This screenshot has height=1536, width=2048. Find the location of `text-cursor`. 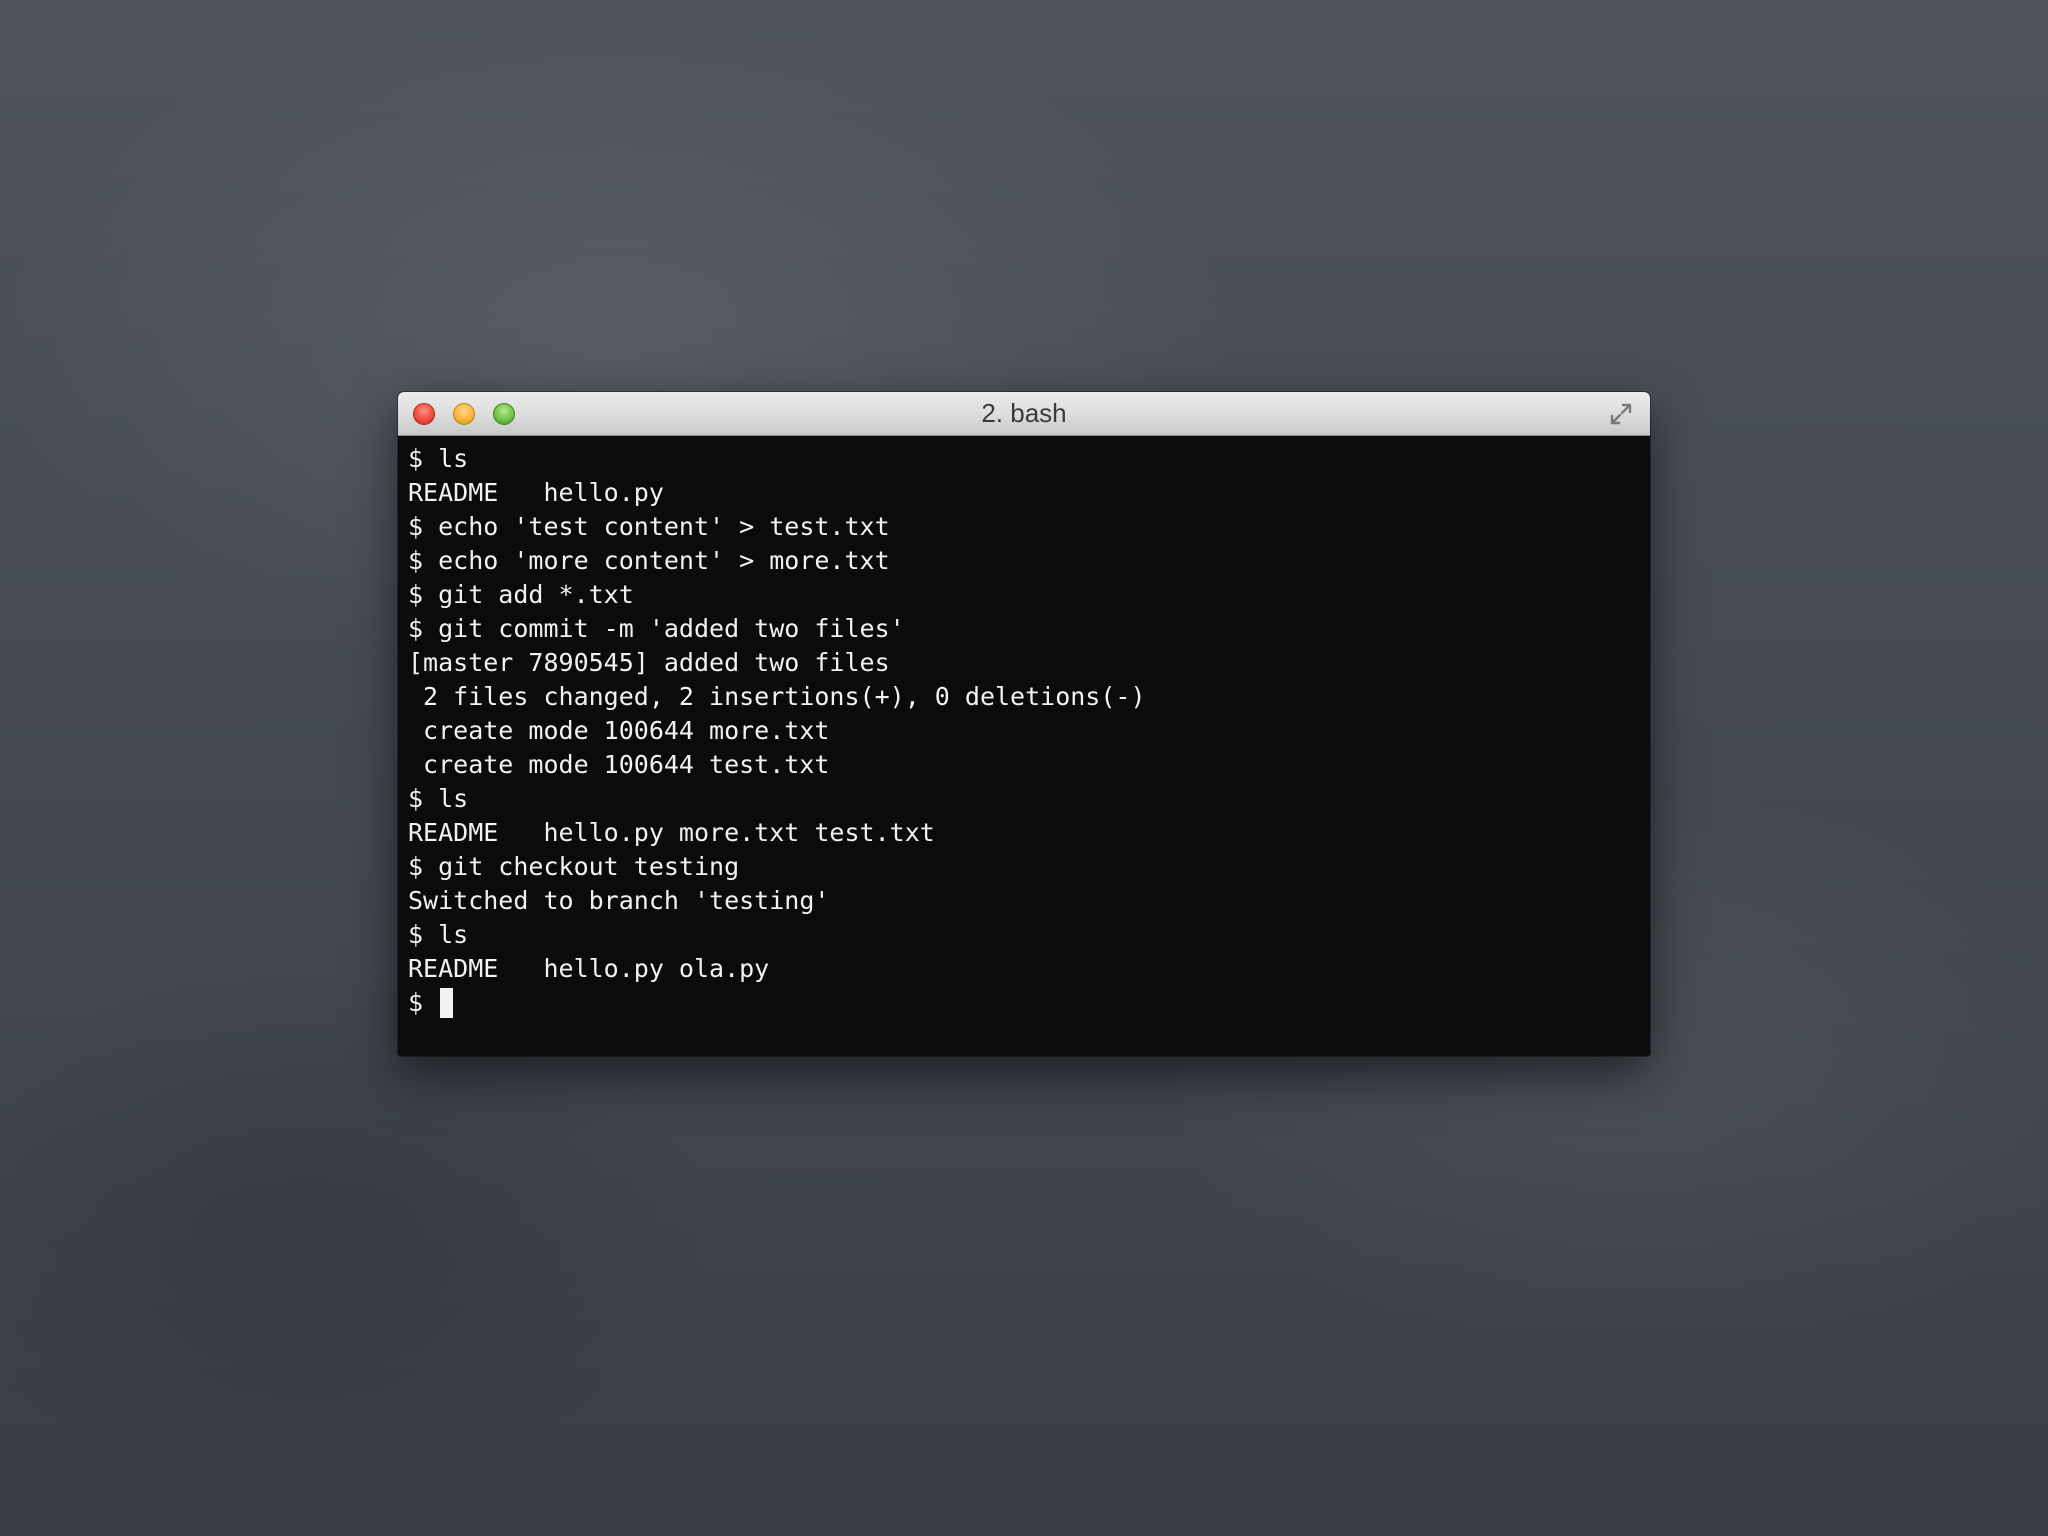

text-cursor is located at coordinates (447, 1003).